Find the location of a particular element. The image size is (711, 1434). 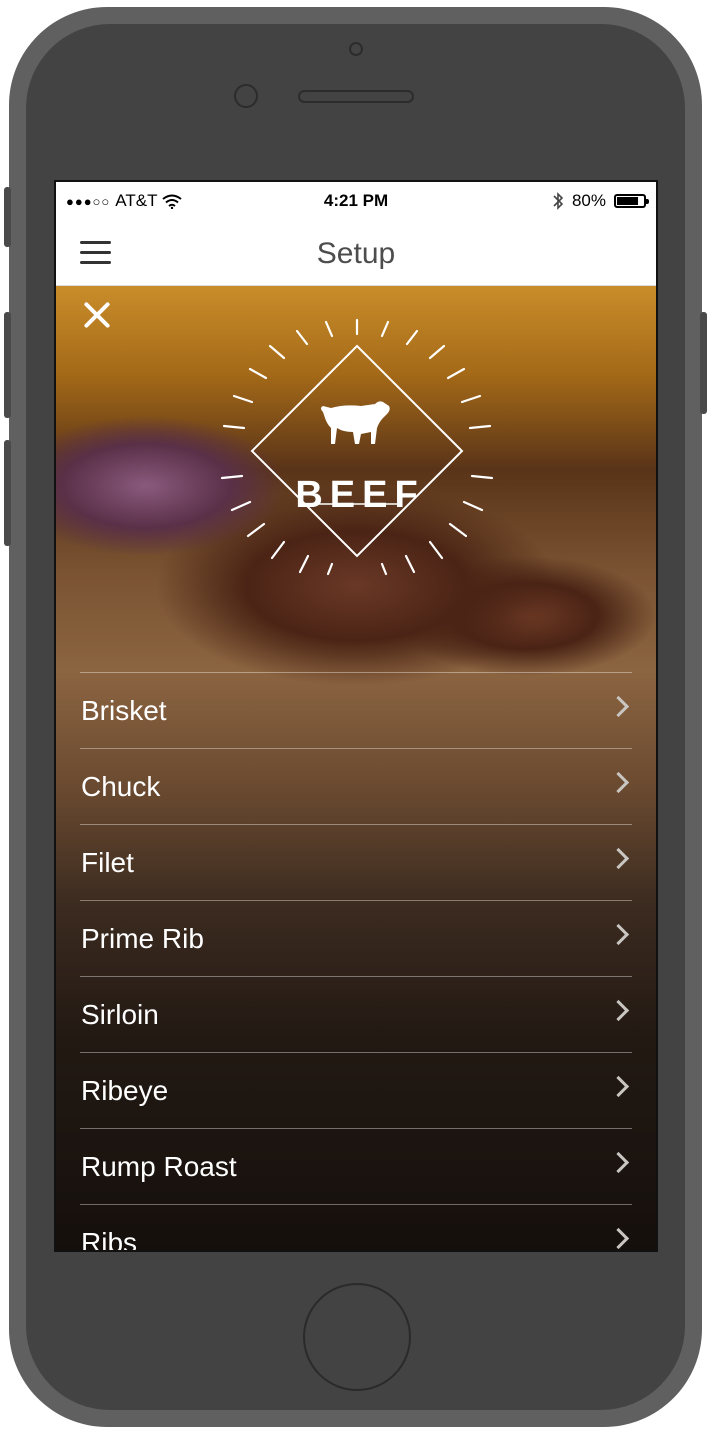

home-button is located at coordinates (357, 1337).